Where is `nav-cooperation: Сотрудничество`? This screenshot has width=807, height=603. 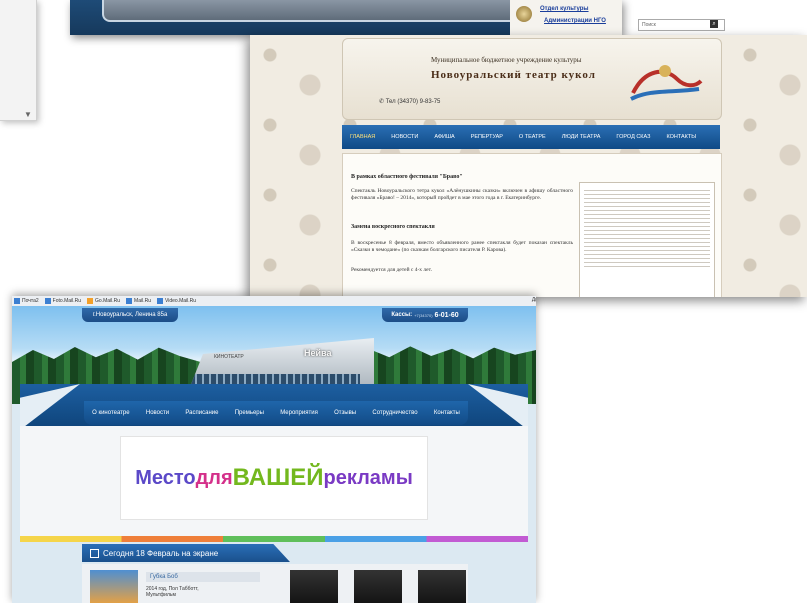 nav-cooperation: Сотрудничество is located at coordinates (394, 413).